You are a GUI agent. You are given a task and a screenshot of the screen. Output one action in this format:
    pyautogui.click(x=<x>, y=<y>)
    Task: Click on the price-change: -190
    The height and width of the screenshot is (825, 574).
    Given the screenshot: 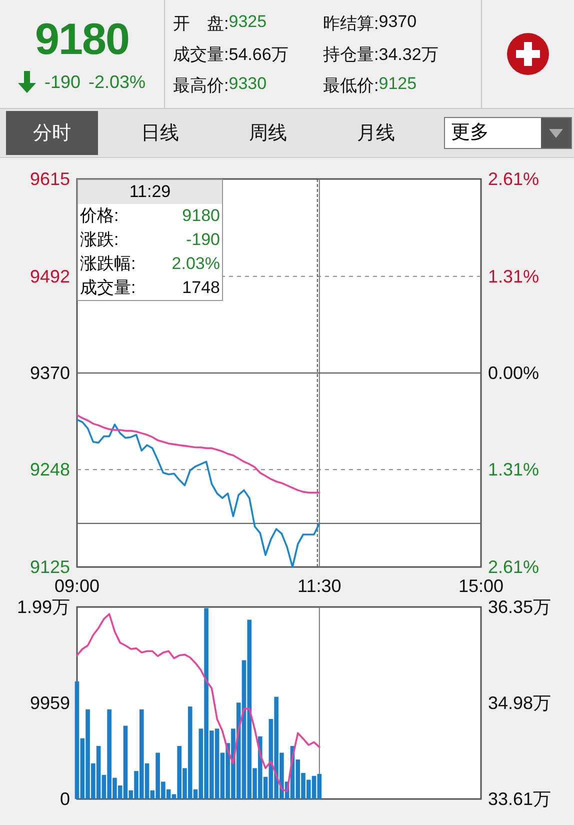 What is the action you would take?
    pyautogui.click(x=62, y=82)
    